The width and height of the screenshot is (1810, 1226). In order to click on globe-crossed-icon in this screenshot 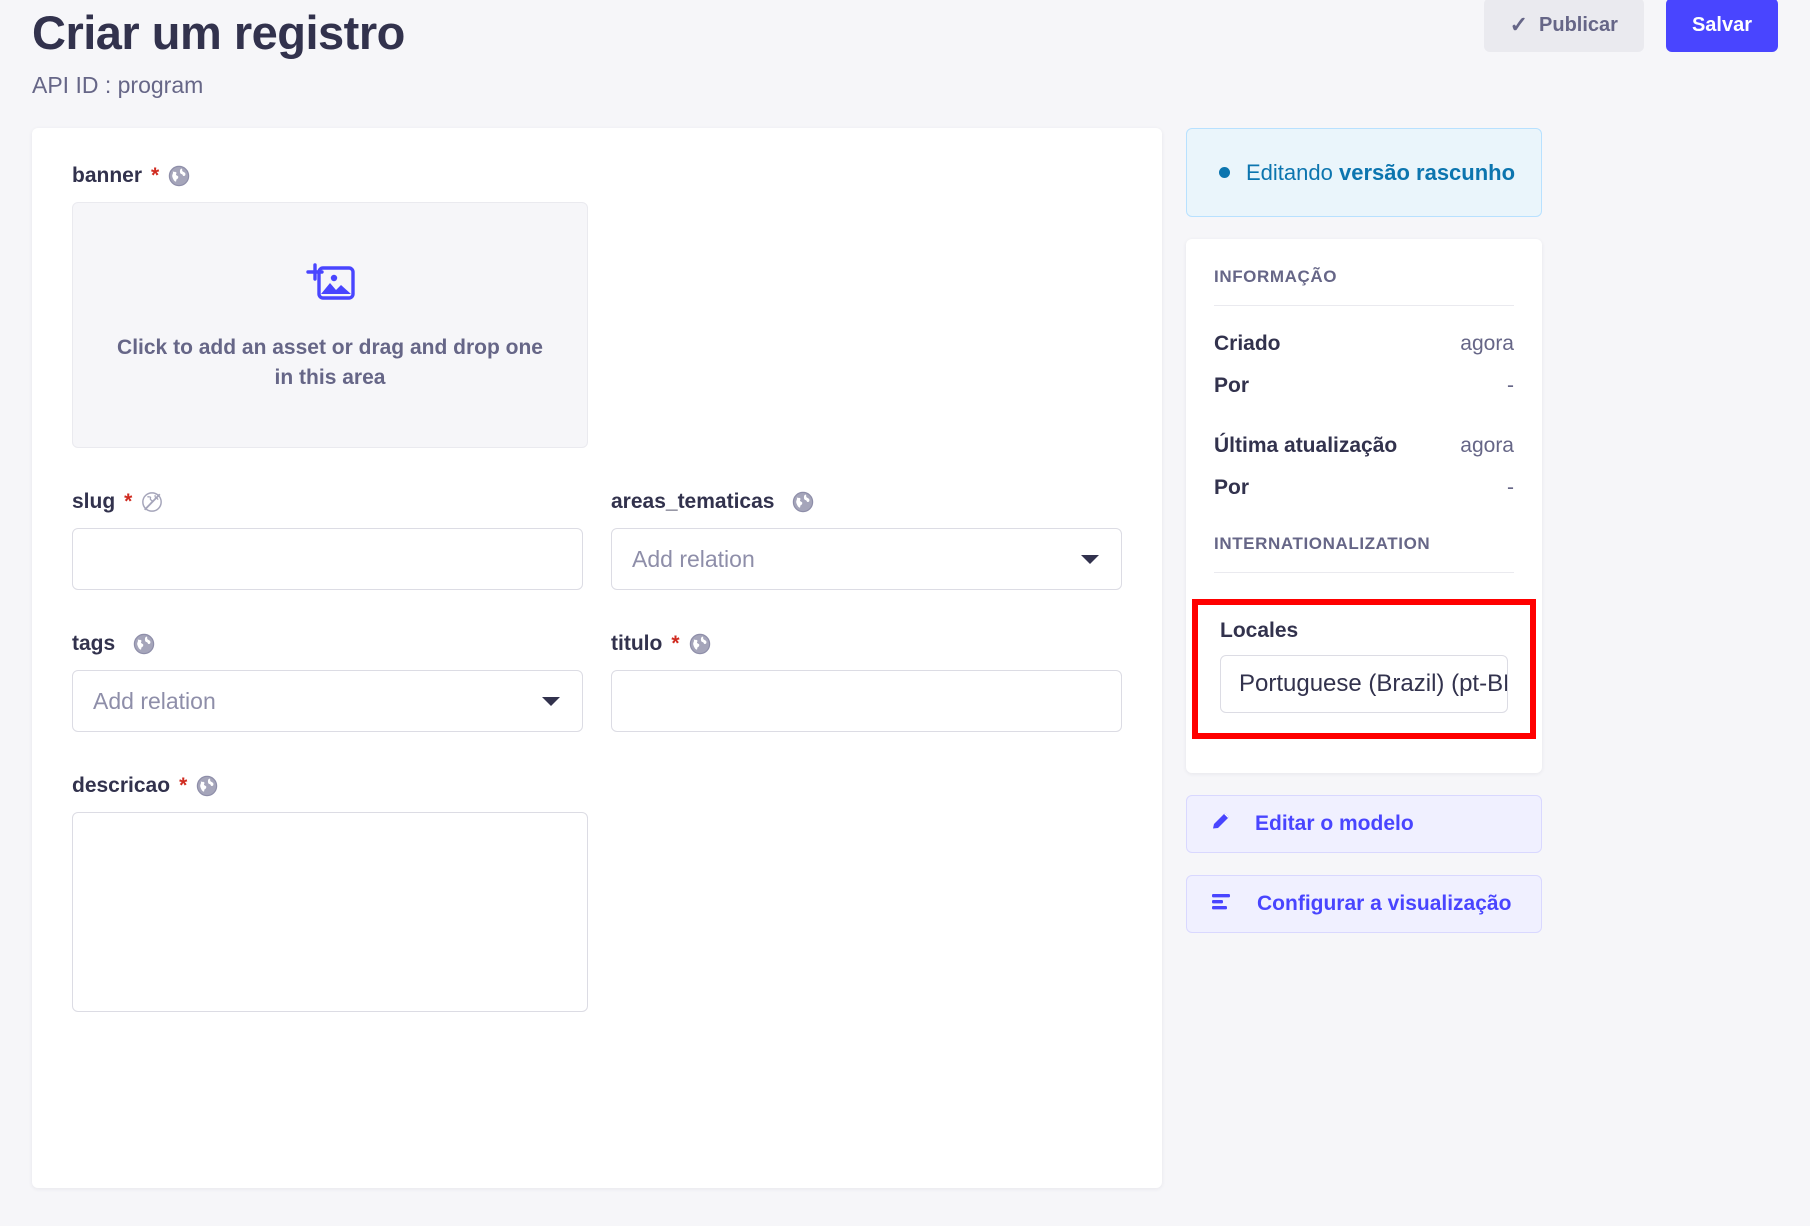, I will do `click(152, 502)`.